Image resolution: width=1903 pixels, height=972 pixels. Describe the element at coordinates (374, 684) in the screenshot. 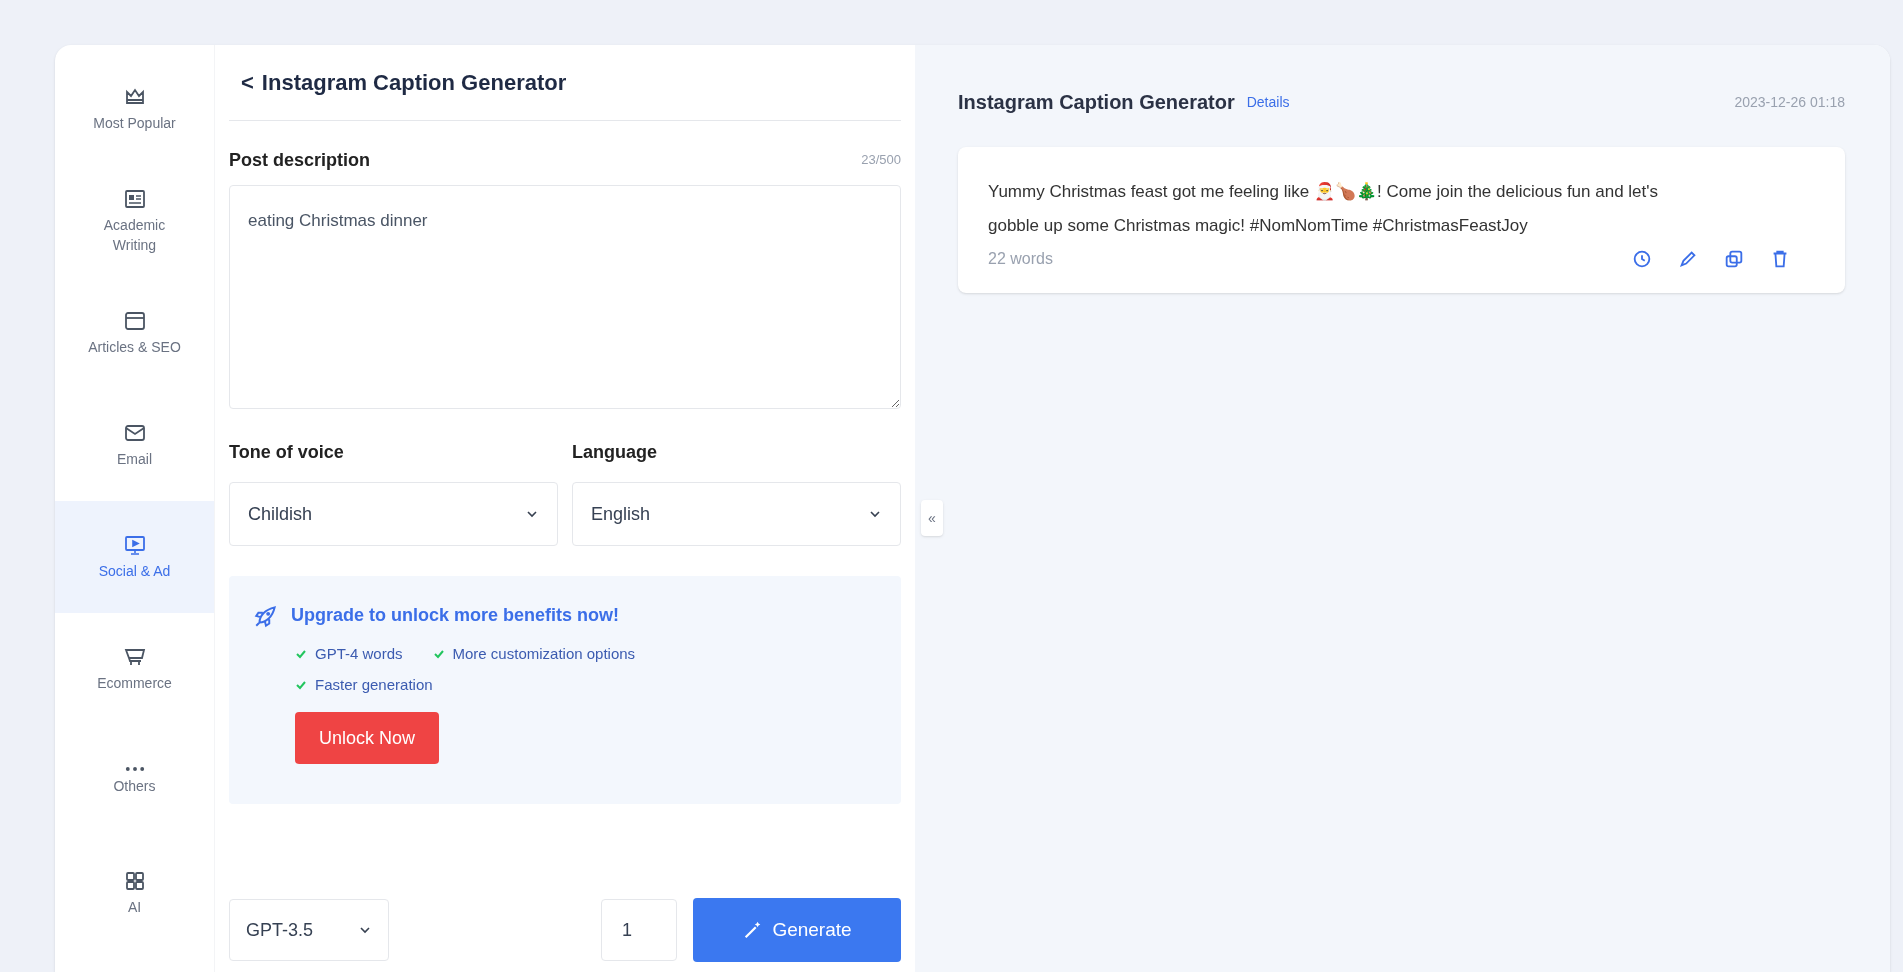

I see `benefit-text: Faster generation` at that location.